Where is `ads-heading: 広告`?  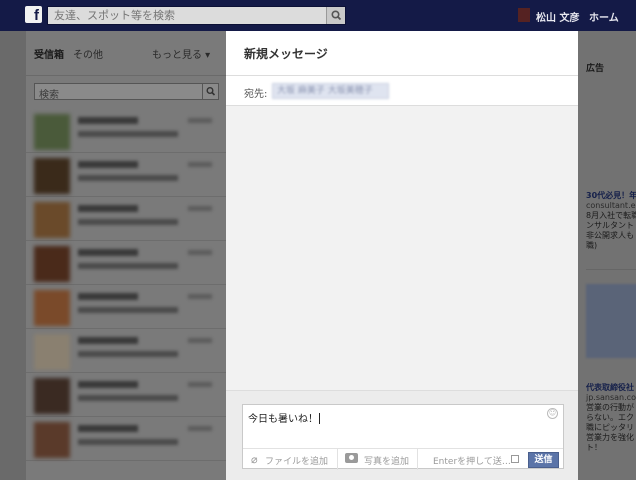 ads-heading: 広告 is located at coordinates (595, 69).